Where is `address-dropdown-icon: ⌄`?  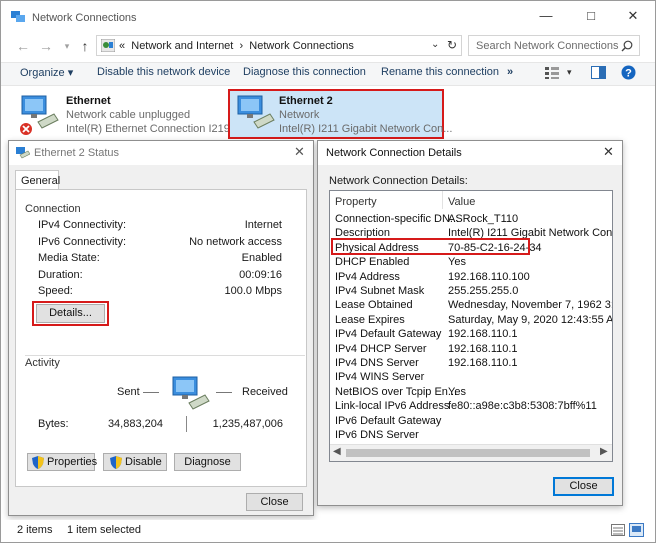 address-dropdown-icon: ⌄ is located at coordinates (435, 44).